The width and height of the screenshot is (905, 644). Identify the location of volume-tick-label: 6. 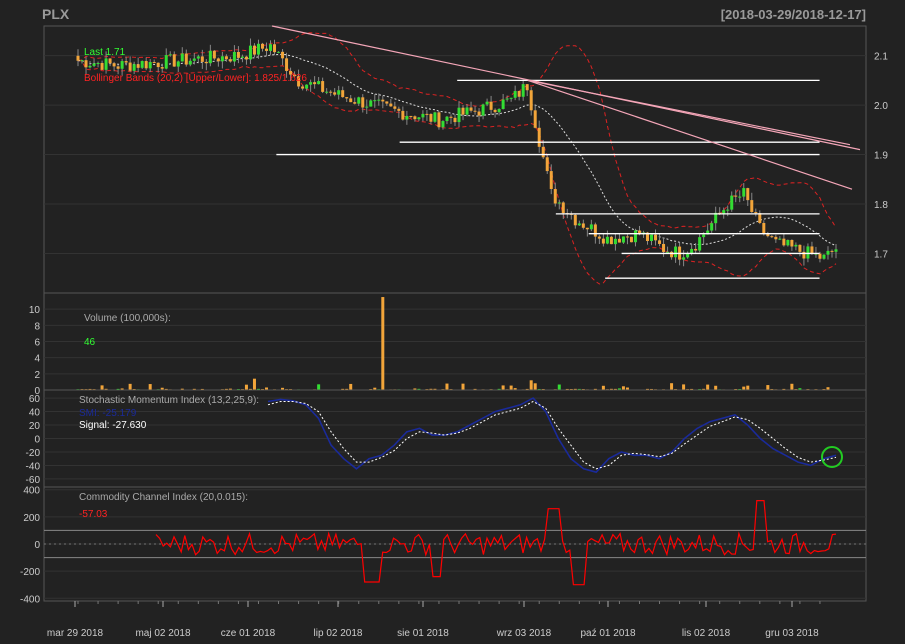
(37, 343).